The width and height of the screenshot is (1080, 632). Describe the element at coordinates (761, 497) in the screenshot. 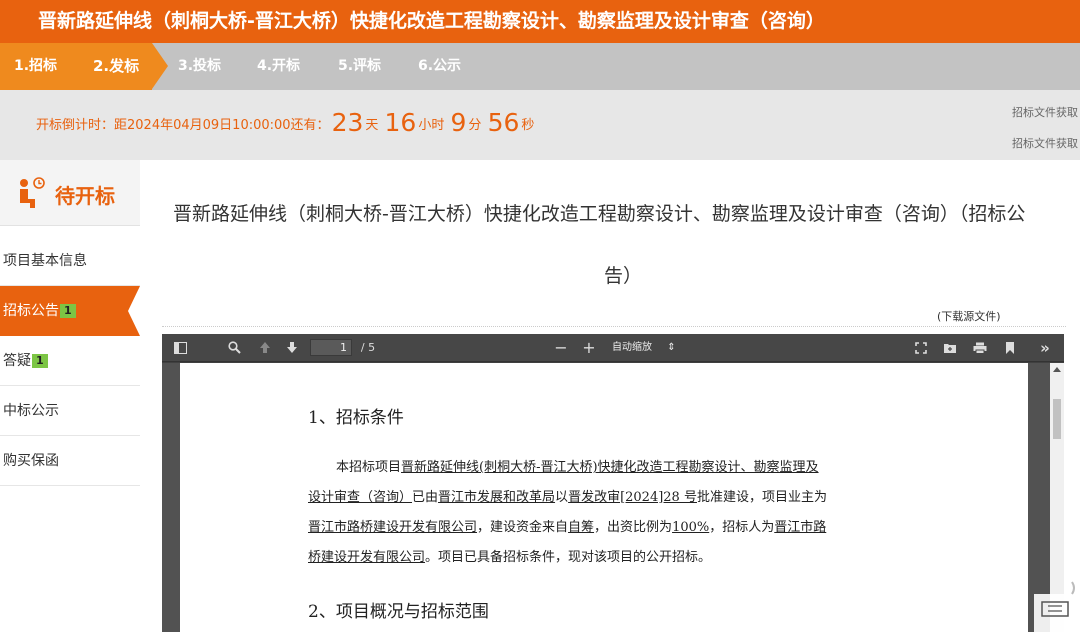

I see `text-run: 批准建设，项目业主为` at that location.